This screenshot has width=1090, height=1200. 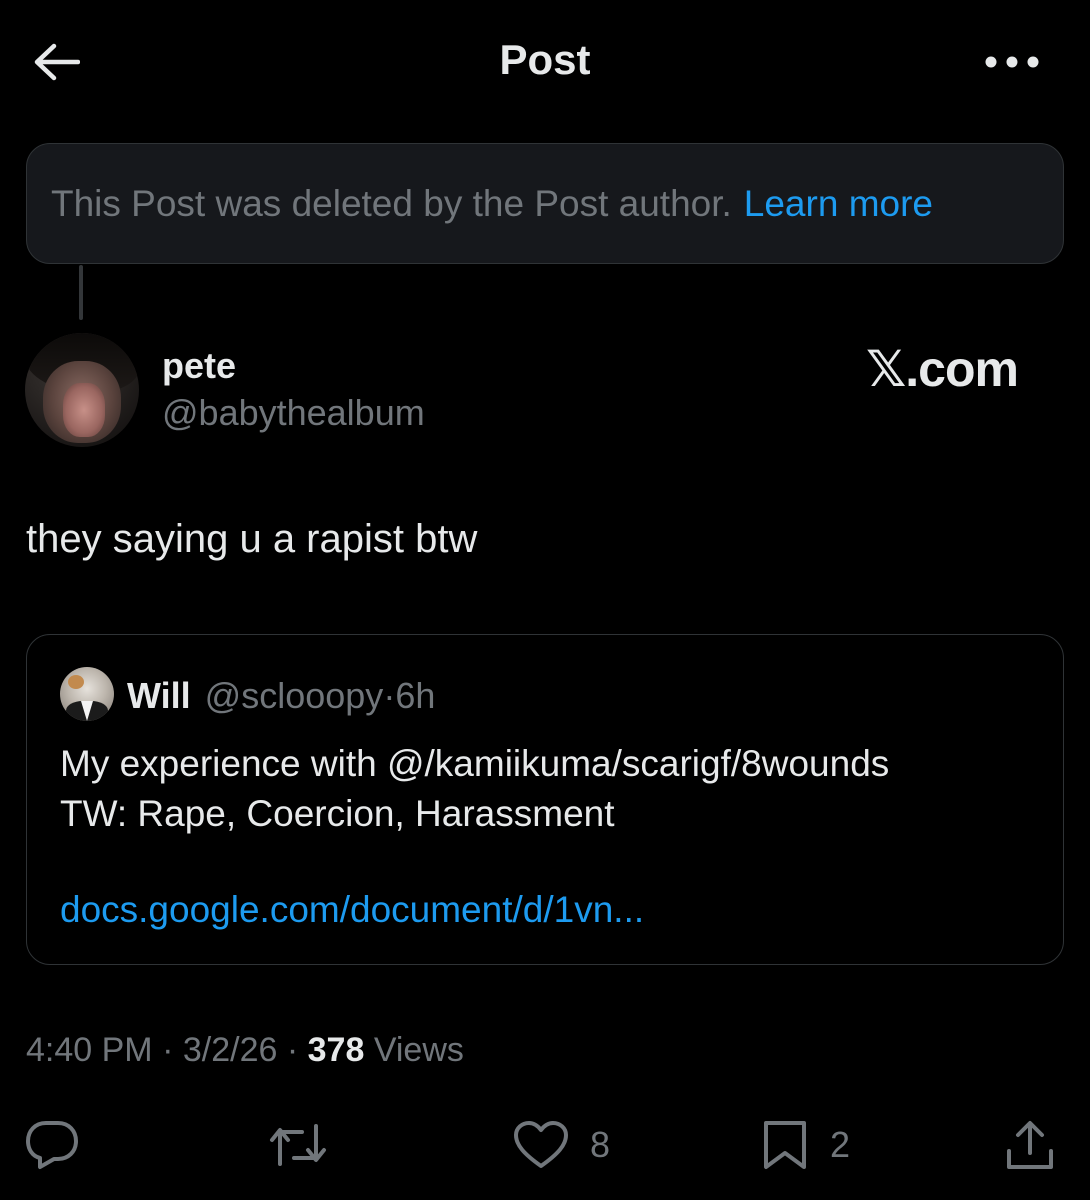 I want to click on like-button: 8, so click(x=561, y=1145).